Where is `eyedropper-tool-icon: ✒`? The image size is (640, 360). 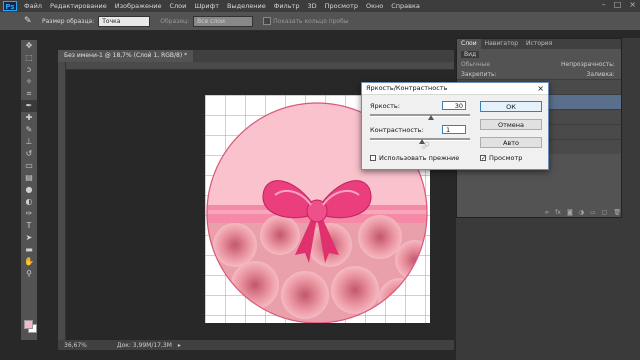 eyedropper-tool-icon: ✒ is located at coordinates (29, 106).